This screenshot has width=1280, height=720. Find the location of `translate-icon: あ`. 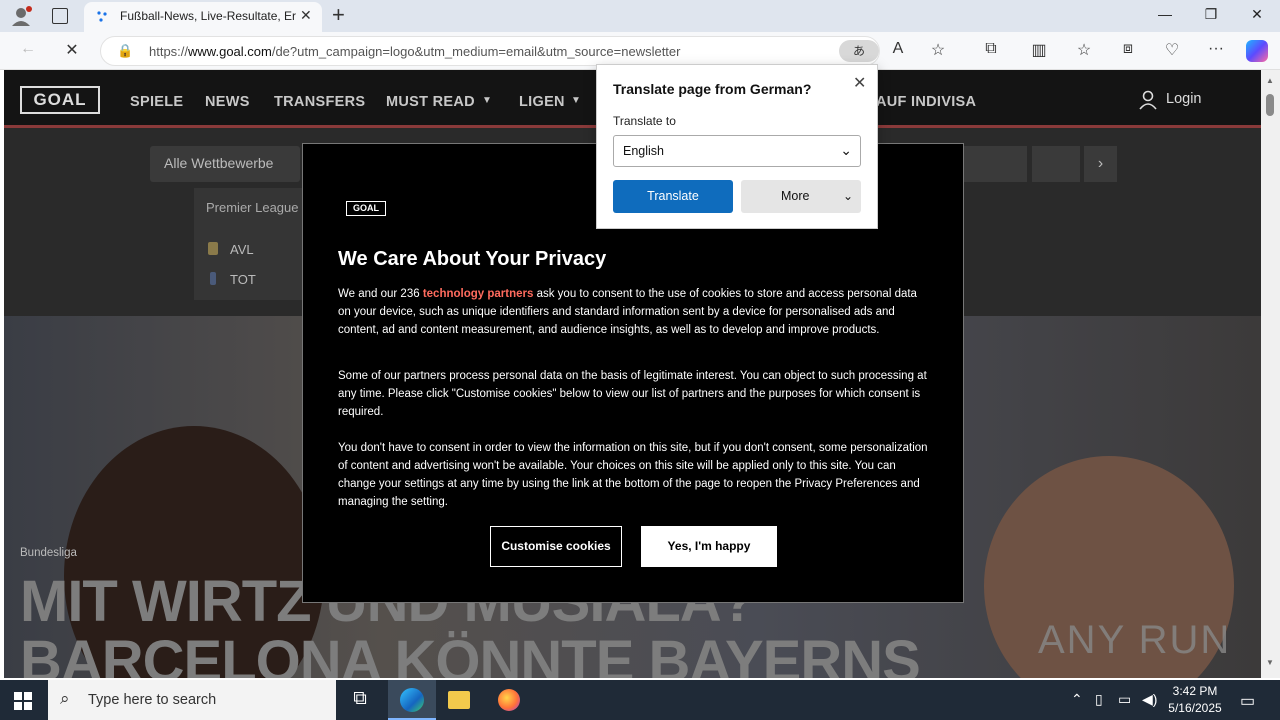

translate-icon: あ is located at coordinates (859, 51).